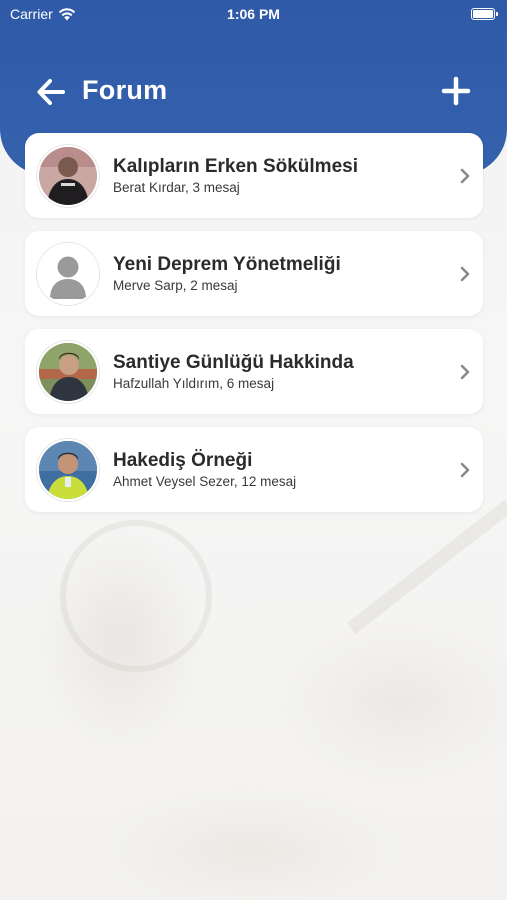  I want to click on status-time: 1:06 PM, so click(253, 14).